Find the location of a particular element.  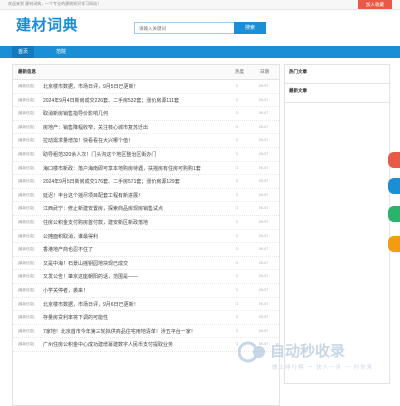

table-row: [最新信息] 又发公告！肇京这座朝阳的话，范围是—— 3 09-07 is located at coordinates (146, 277).